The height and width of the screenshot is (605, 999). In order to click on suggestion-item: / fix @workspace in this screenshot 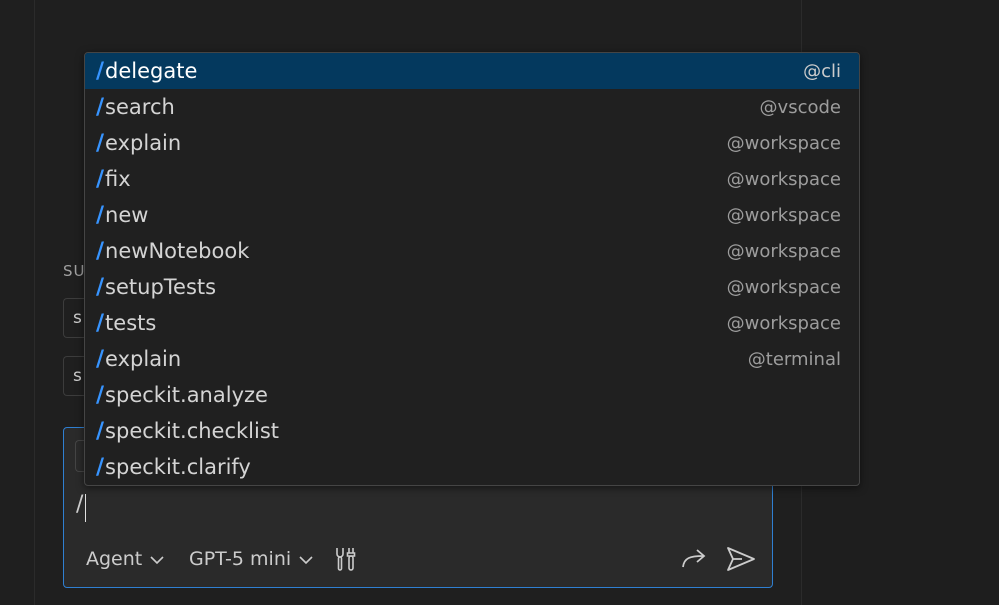, I will do `click(472, 179)`.